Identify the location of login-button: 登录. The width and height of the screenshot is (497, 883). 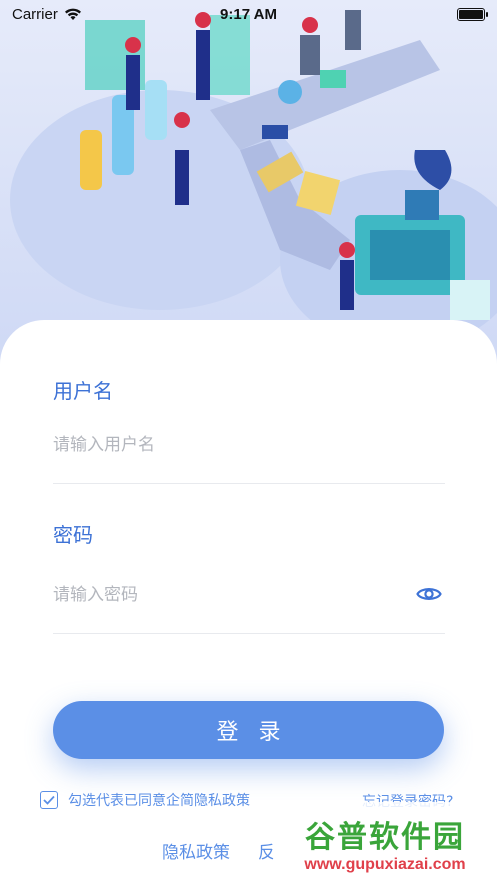
(248, 730).